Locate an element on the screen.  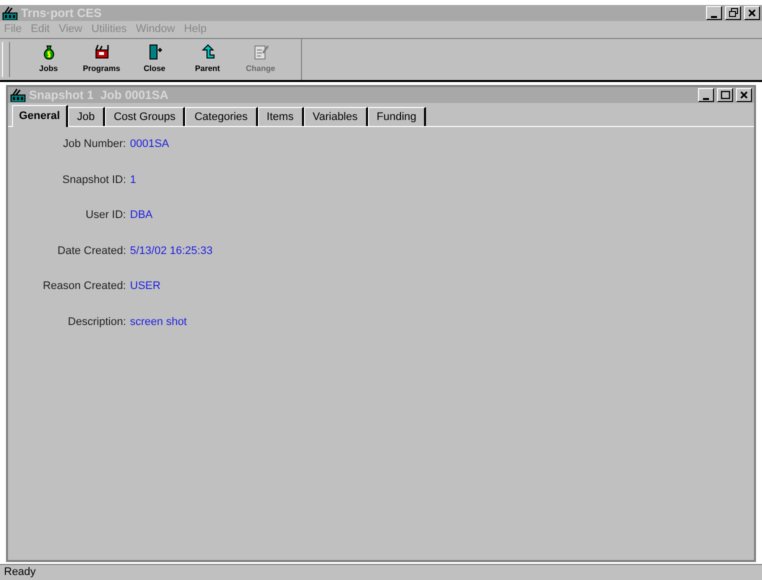
tab: Cost Groups is located at coordinates (145, 116).